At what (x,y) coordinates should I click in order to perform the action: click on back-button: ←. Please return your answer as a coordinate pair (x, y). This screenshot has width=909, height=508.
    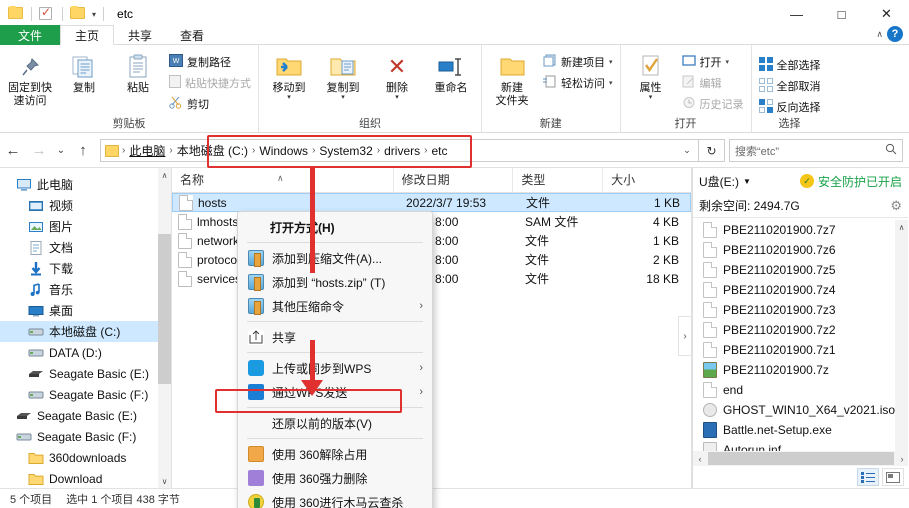
    Looking at the image, I should click on (13, 151).